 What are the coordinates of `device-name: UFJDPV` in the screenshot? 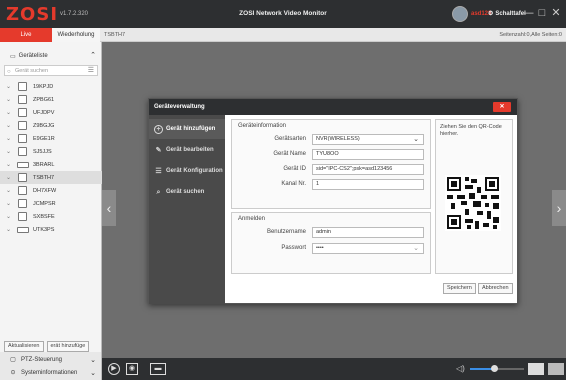 It's located at (44, 112).